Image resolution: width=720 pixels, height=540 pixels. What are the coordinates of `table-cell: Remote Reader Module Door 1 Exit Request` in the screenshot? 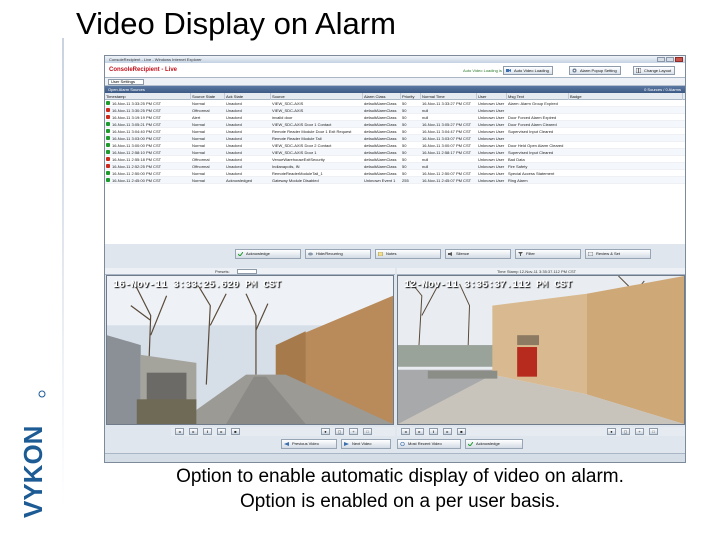 It's located at (312, 131).